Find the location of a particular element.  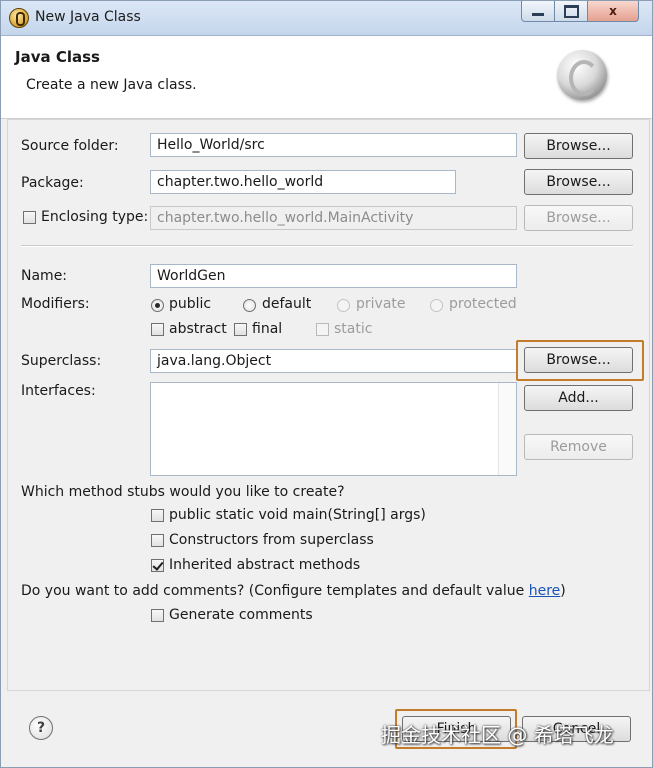

interfaces-list is located at coordinates (333, 429).